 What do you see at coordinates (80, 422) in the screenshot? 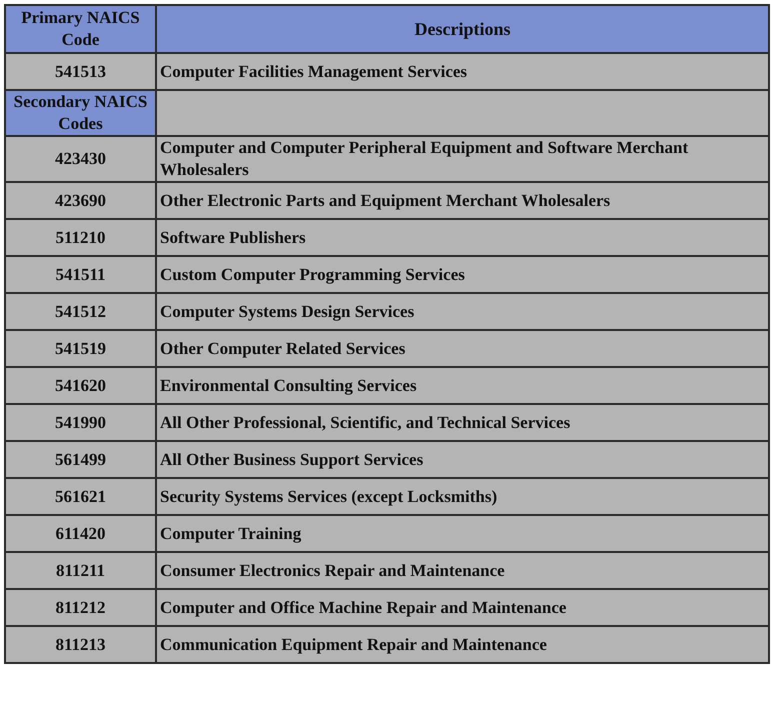
I see `code-cell: 541990` at bounding box center [80, 422].